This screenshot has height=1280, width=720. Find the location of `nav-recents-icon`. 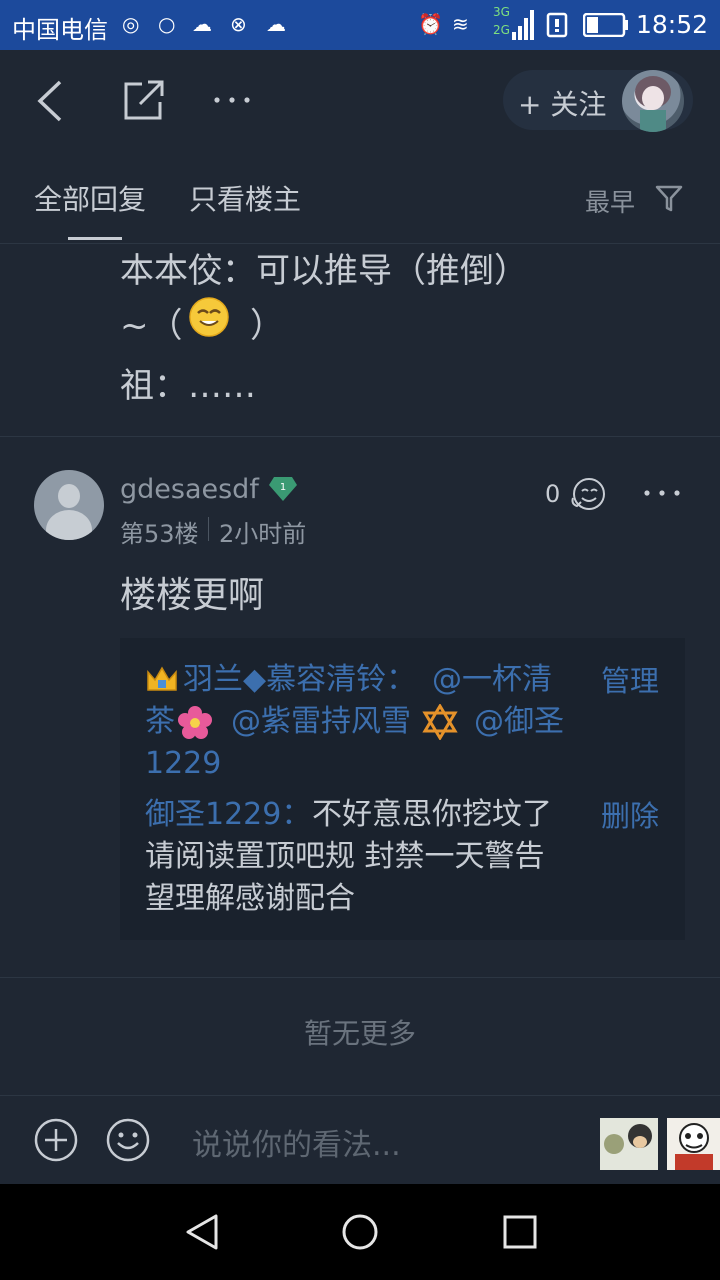

nav-recents-icon is located at coordinates (520, 1232).